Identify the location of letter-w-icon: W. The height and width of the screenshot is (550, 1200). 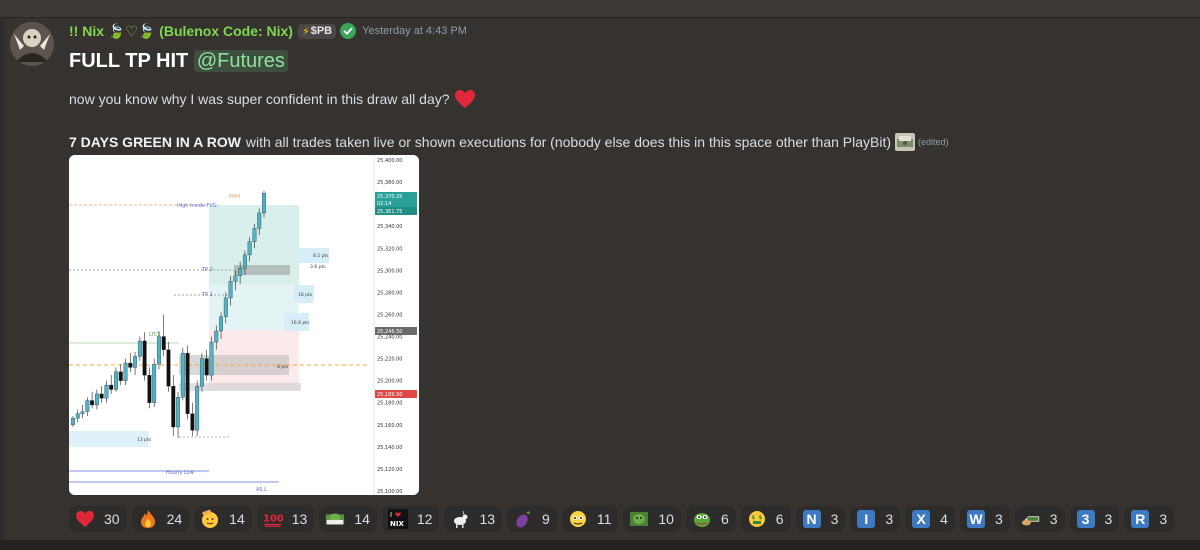
(975, 519).